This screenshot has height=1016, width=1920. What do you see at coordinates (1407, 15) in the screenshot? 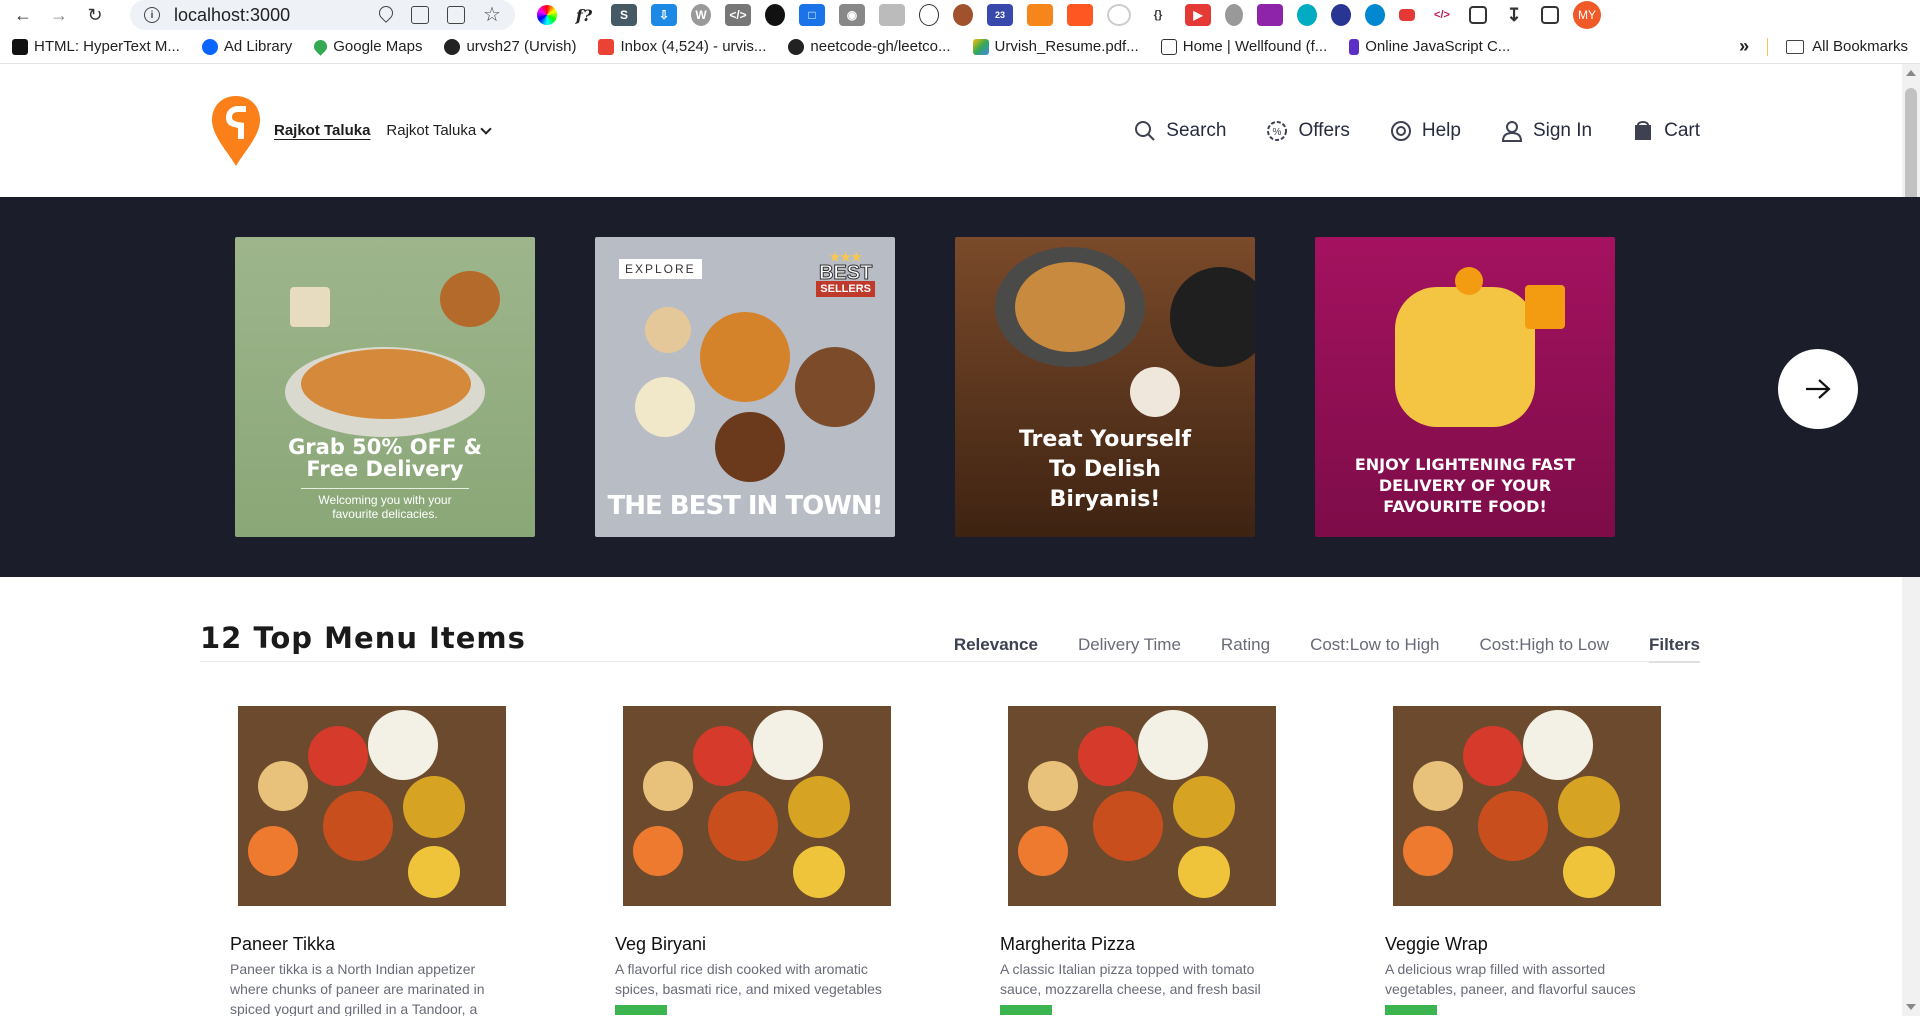
I see `red-ext-icon` at bounding box center [1407, 15].